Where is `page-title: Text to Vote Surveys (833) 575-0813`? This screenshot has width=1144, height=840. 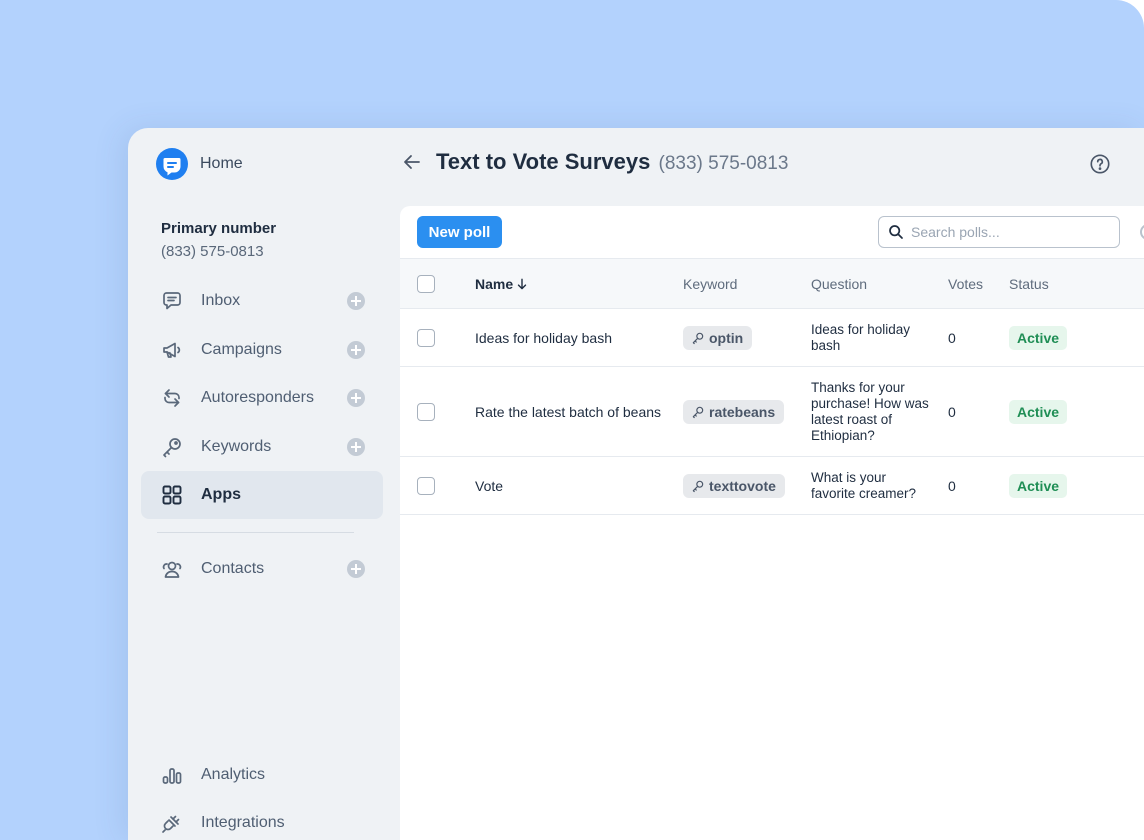
page-title: Text to Vote Surveys (833) 575-0813 is located at coordinates (612, 162).